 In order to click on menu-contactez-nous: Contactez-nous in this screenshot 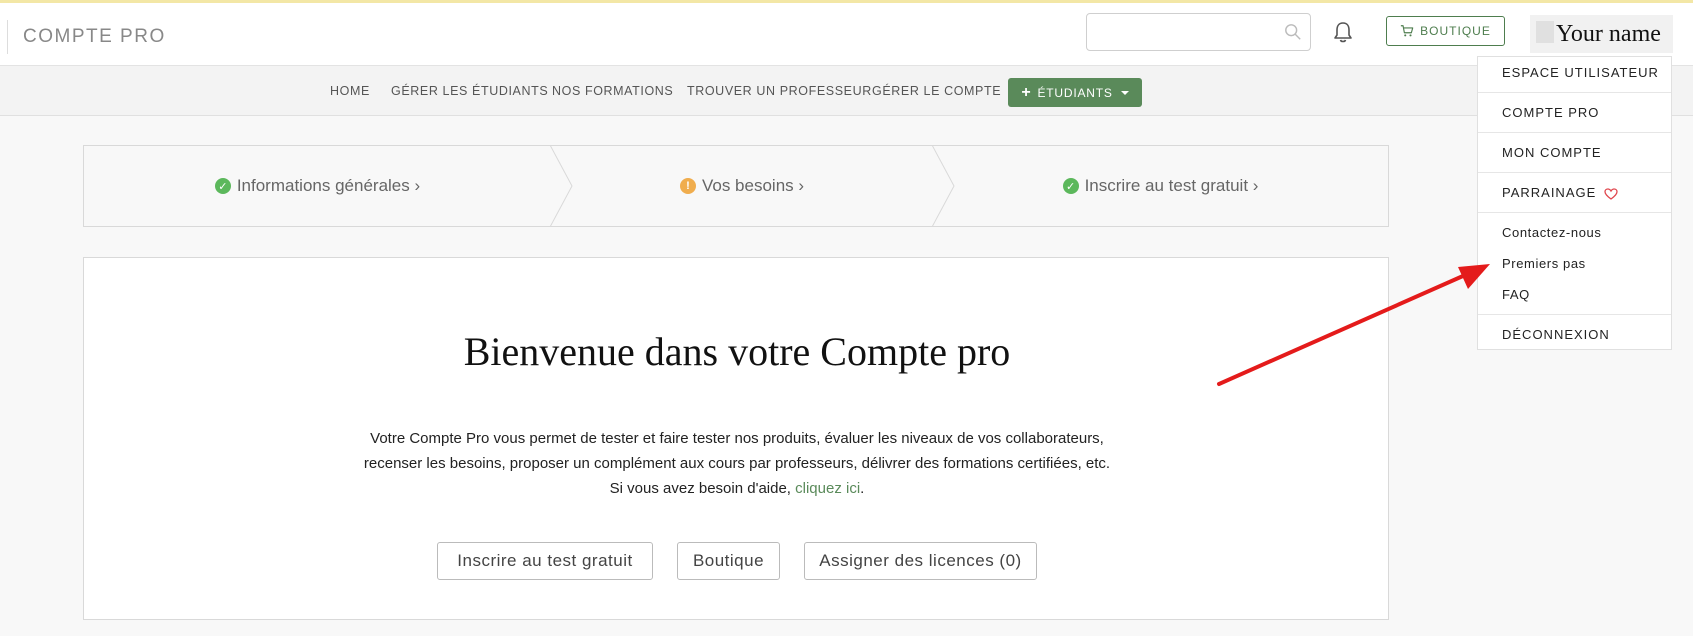, I will do `click(1551, 232)`.